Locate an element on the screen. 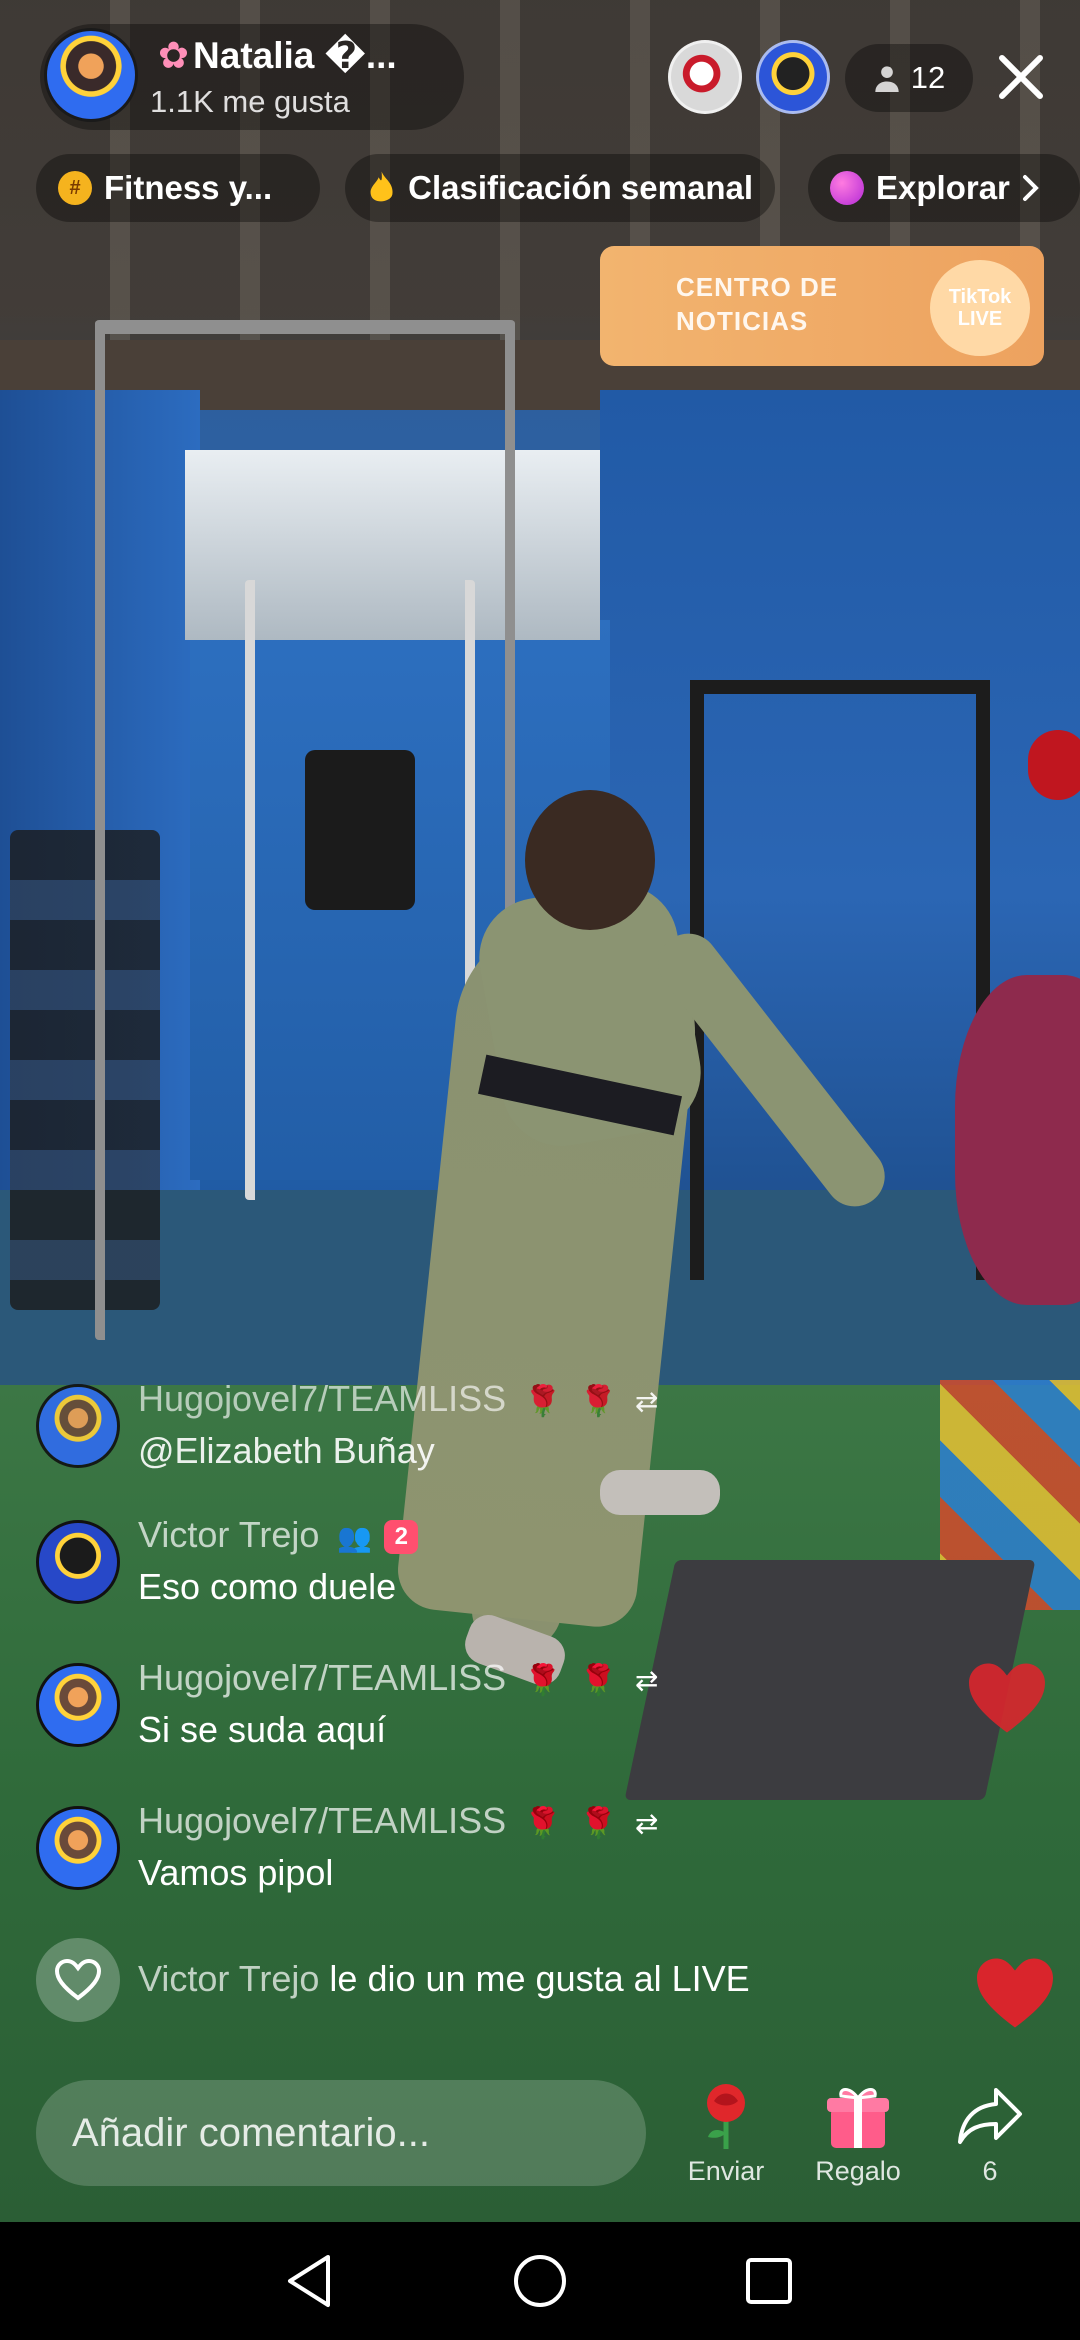 The width and height of the screenshot is (1080, 2340). comment-text: Si se suda aquí is located at coordinates (262, 1729).